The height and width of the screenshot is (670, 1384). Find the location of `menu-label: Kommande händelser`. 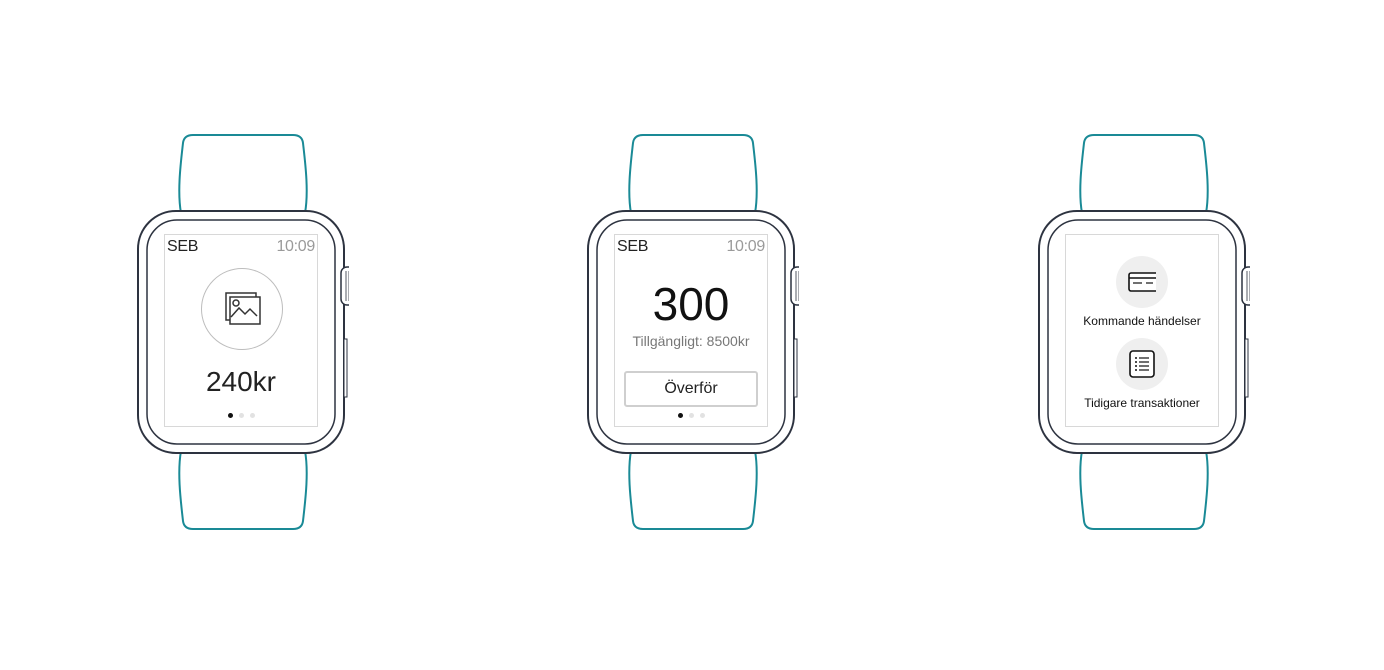

menu-label: Kommande händelser is located at coordinates (1142, 321).